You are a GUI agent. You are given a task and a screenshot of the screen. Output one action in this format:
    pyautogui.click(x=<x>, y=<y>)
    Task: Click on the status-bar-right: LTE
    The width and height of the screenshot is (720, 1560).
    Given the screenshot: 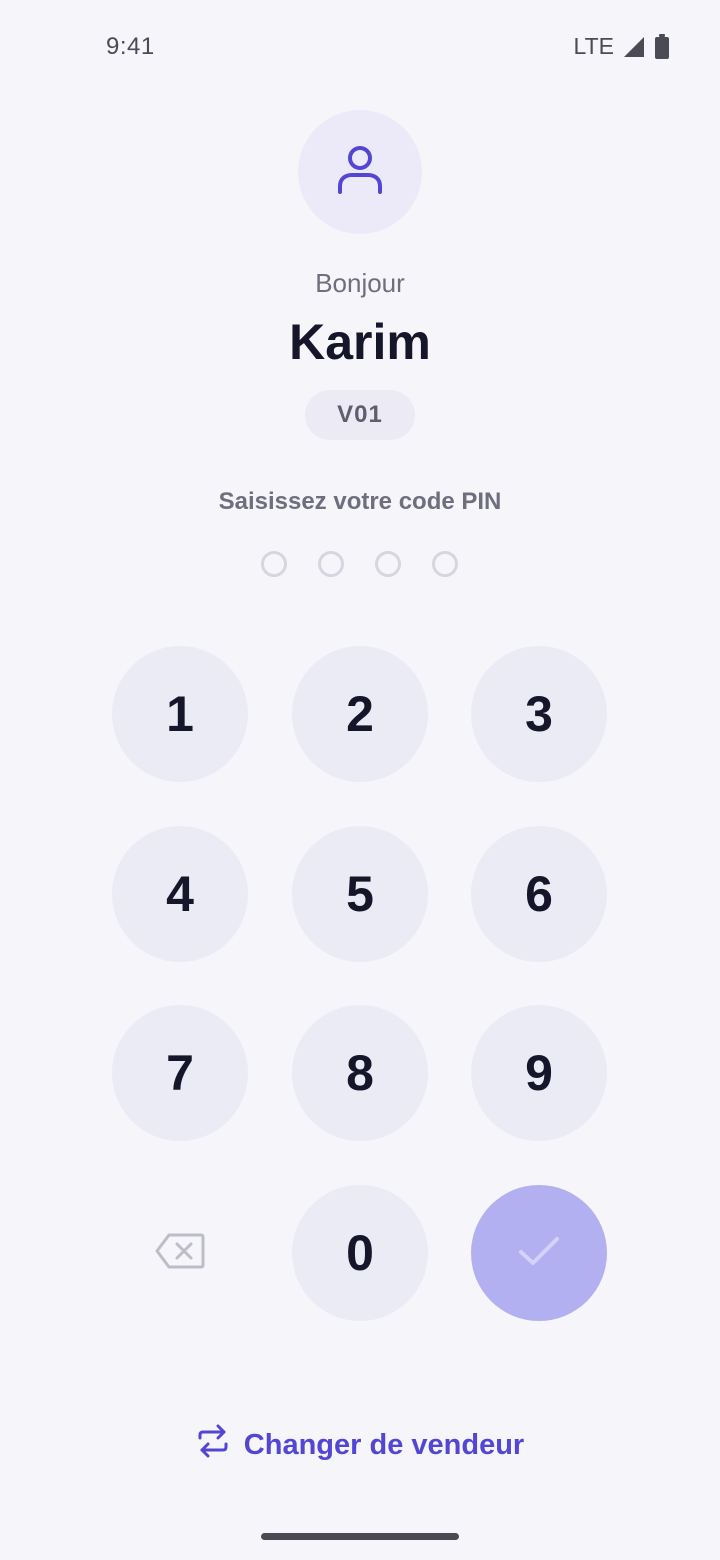 What is the action you would take?
    pyautogui.click(x=622, y=46)
    